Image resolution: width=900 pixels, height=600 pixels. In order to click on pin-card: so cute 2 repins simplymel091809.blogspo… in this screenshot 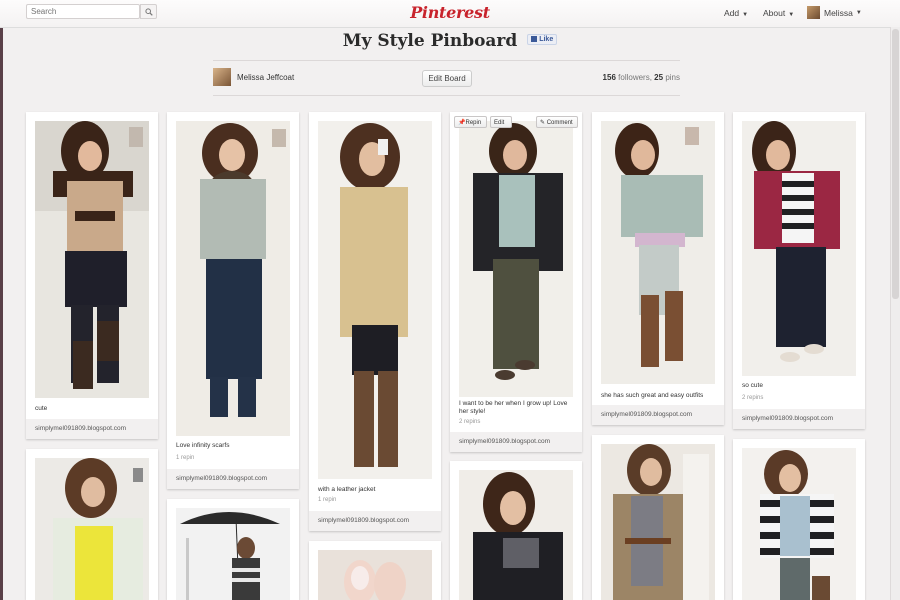, I will do `click(799, 270)`.